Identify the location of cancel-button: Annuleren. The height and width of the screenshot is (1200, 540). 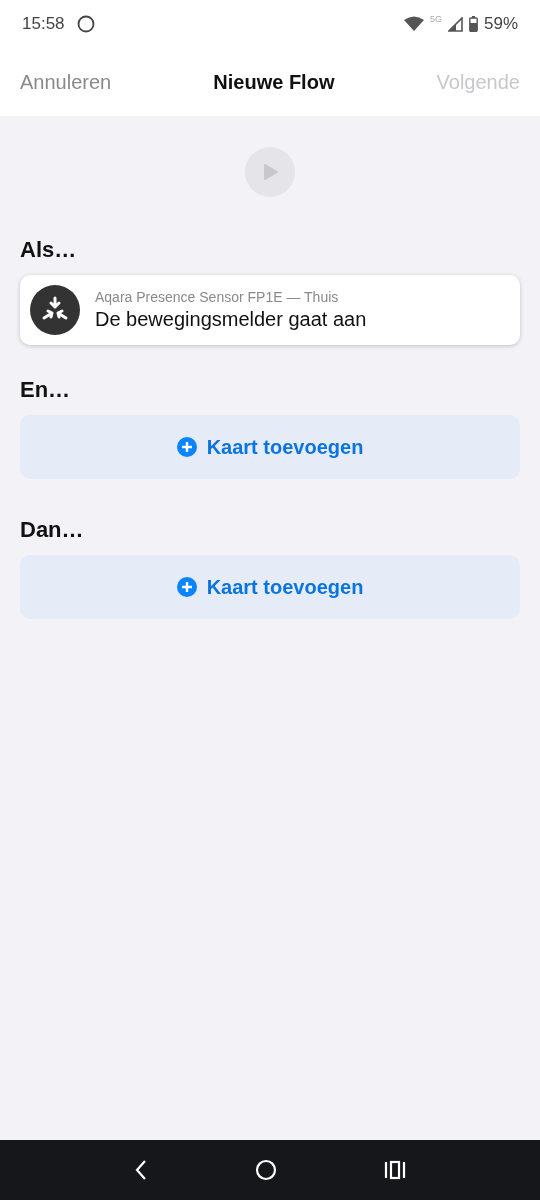
(66, 82).